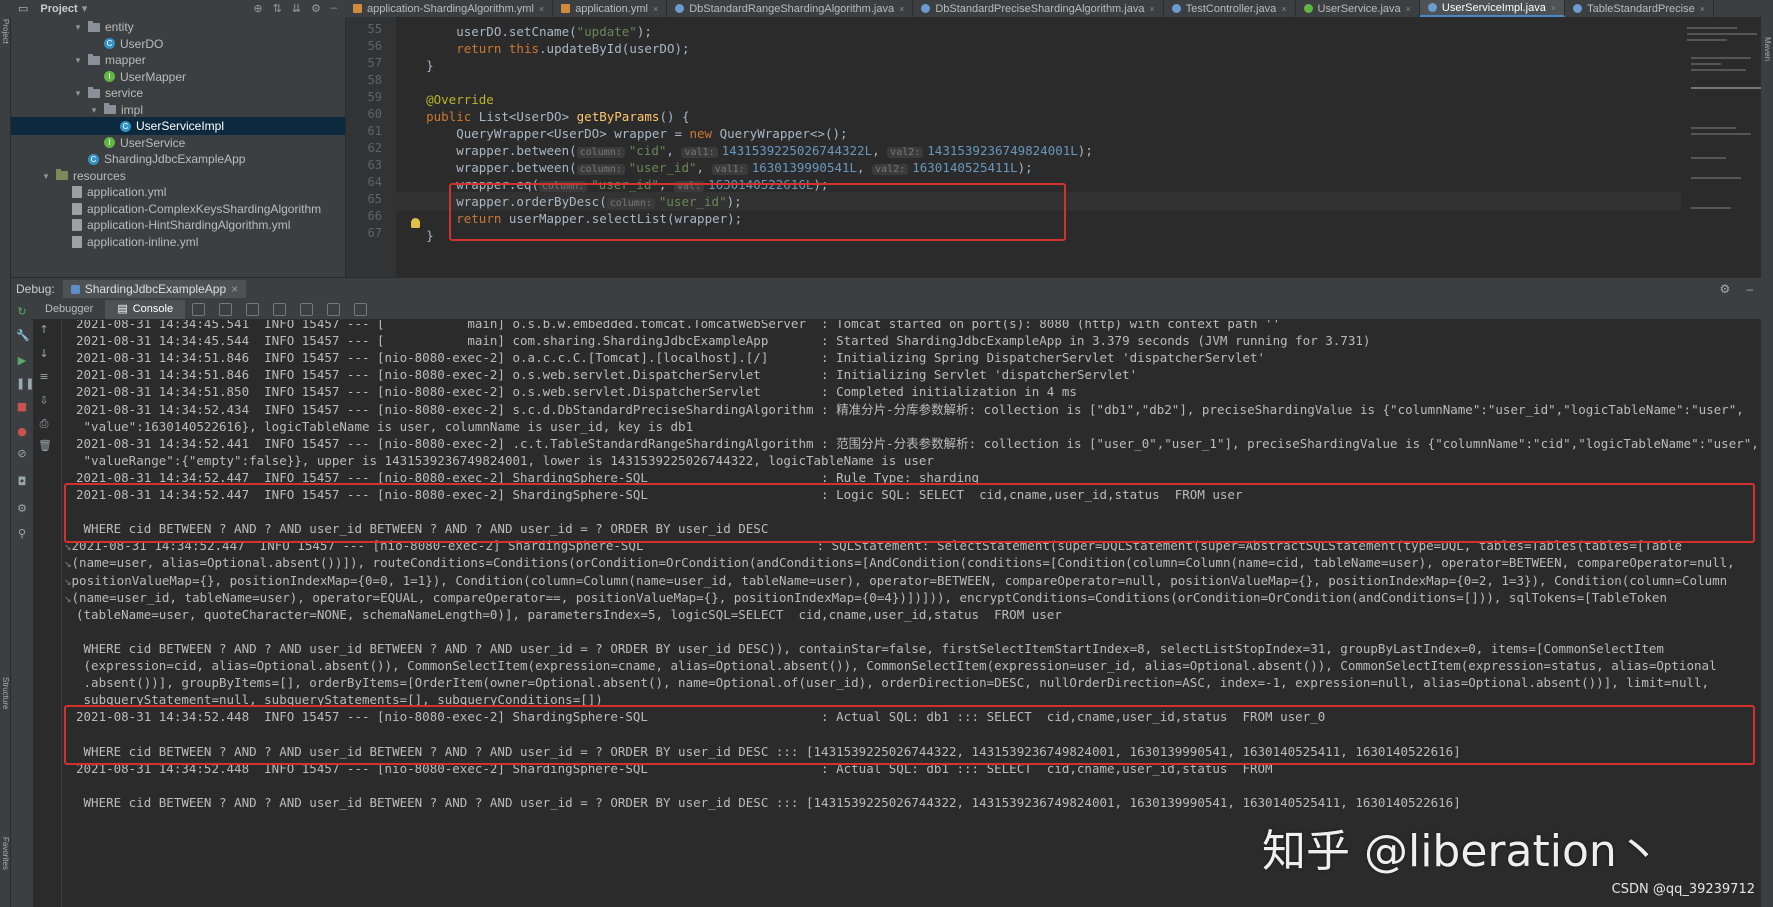  What do you see at coordinates (22, 407) in the screenshot?
I see `stop-icon: ■` at bounding box center [22, 407].